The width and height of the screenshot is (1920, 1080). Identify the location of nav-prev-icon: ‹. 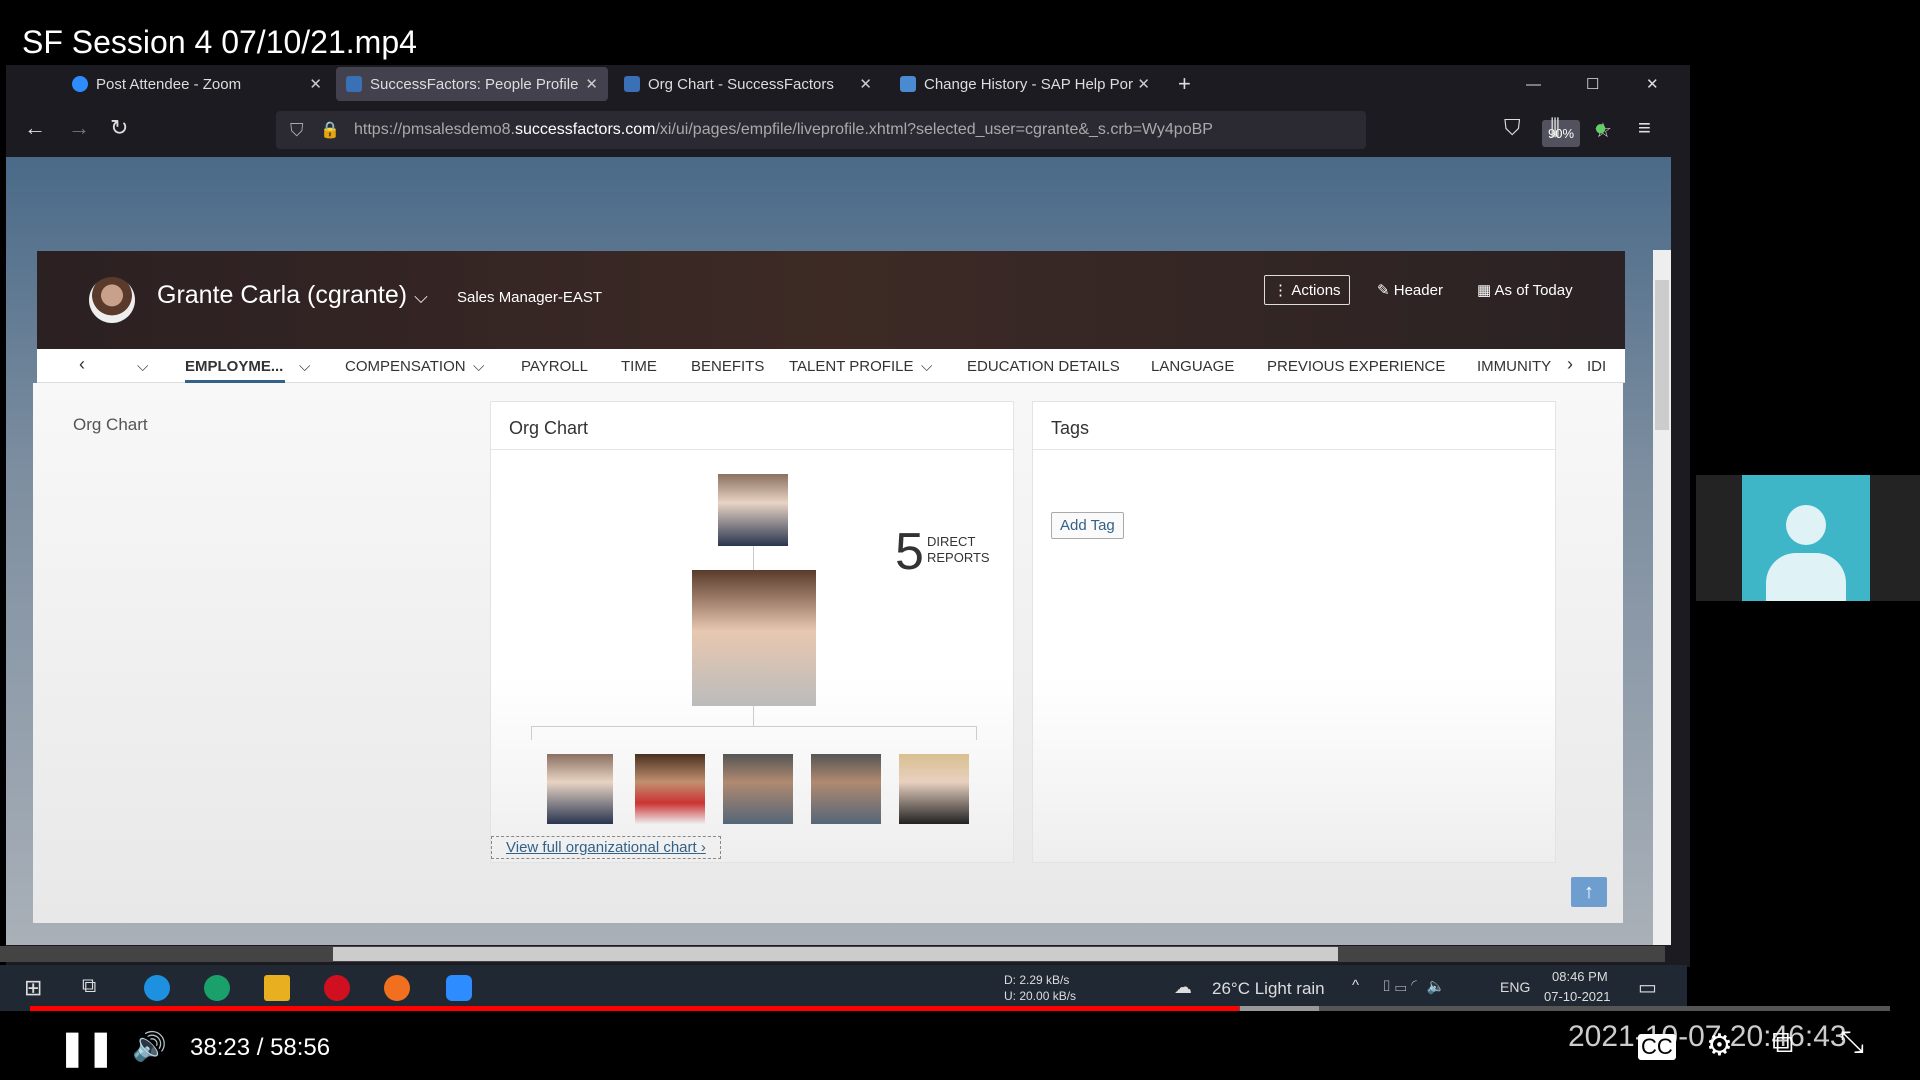
(82, 364).